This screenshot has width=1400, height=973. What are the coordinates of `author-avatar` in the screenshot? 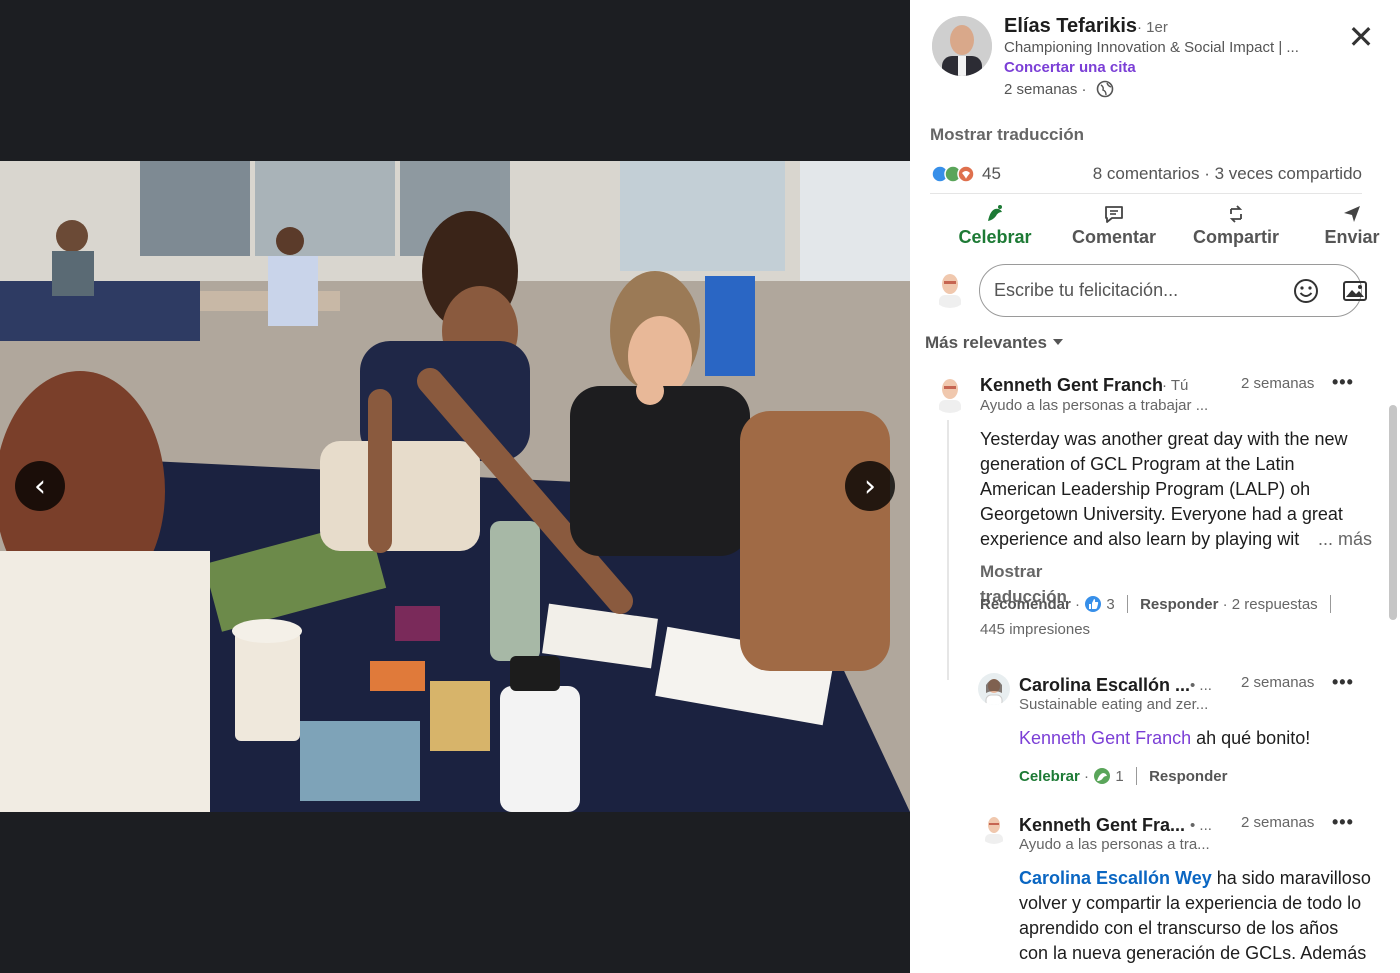 It's located at (962, 46).